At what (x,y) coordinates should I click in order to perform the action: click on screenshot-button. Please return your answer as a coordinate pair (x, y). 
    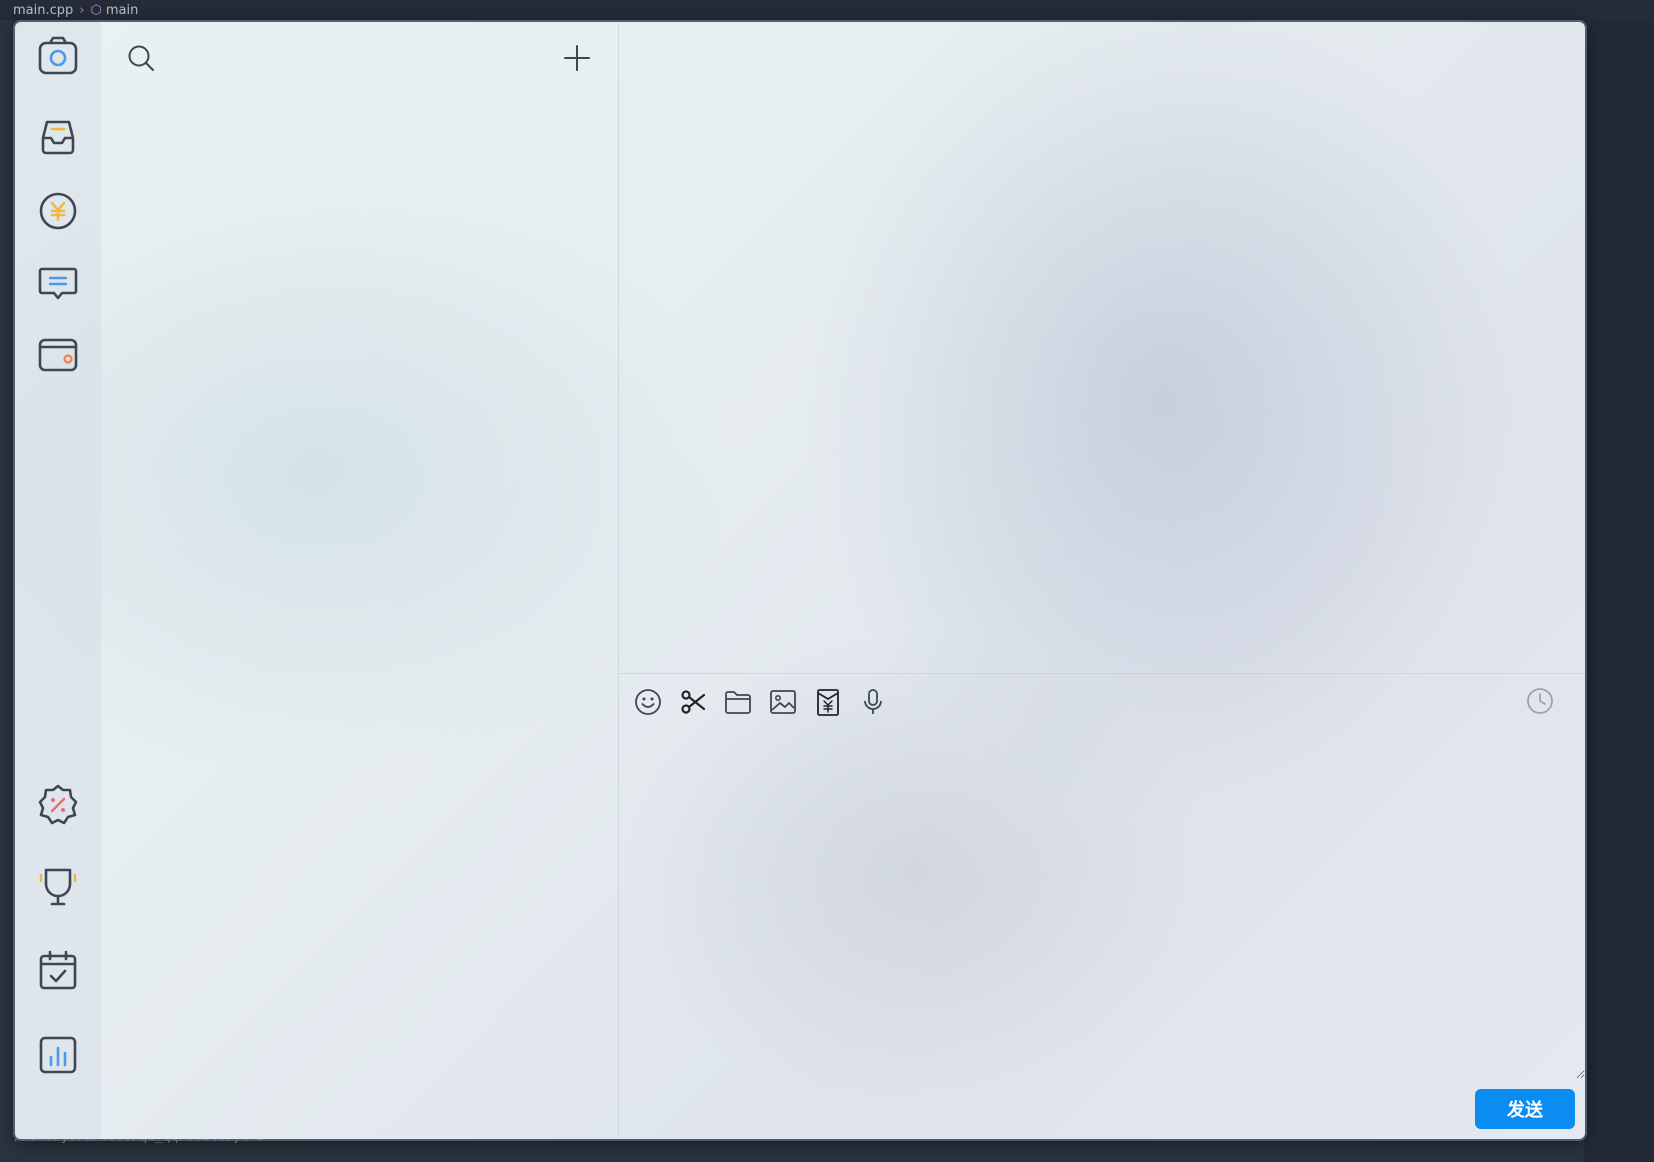
    Looking at the image, I should click on (693, 702).